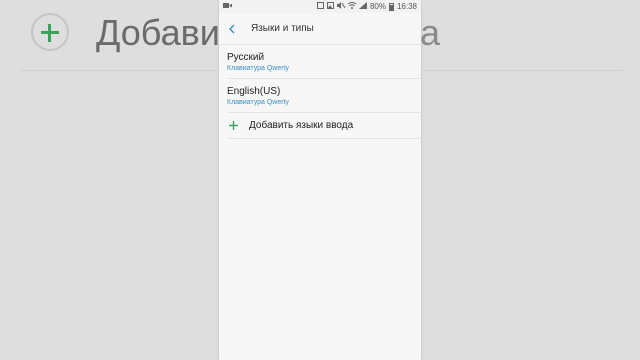 The height and width of the screenshot is (360, 640). Describe the element at coordinates (50, 32) in the screenshot. I see `bg-add-icon` at that location.